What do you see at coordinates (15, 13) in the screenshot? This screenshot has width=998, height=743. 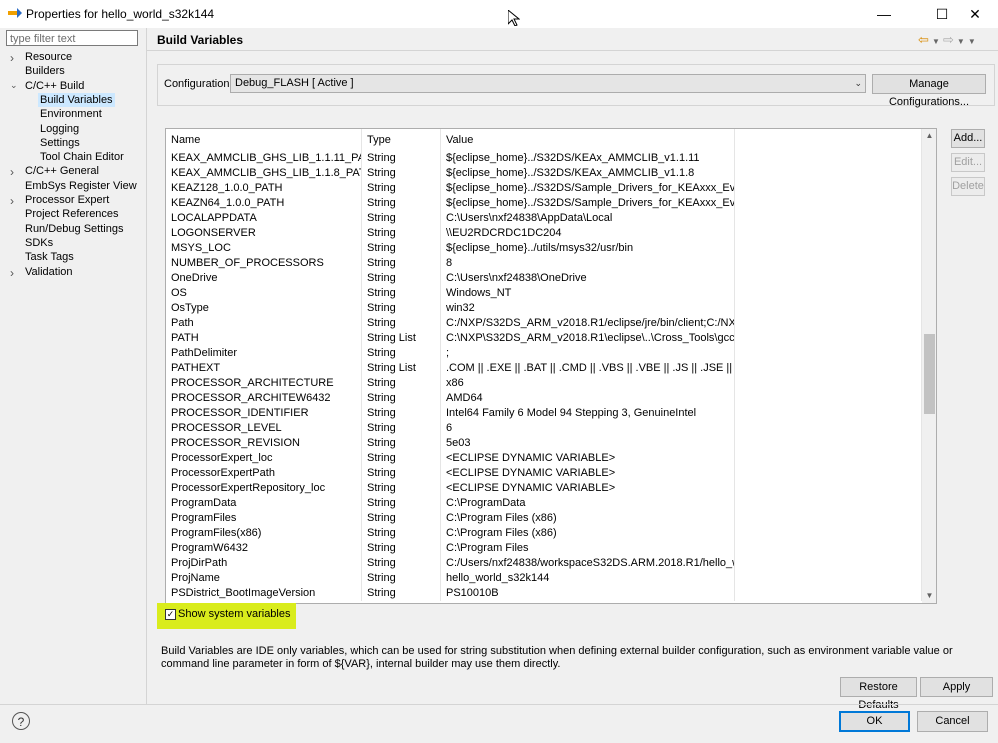 I see `app-icon` at bounding box center [15, 13].